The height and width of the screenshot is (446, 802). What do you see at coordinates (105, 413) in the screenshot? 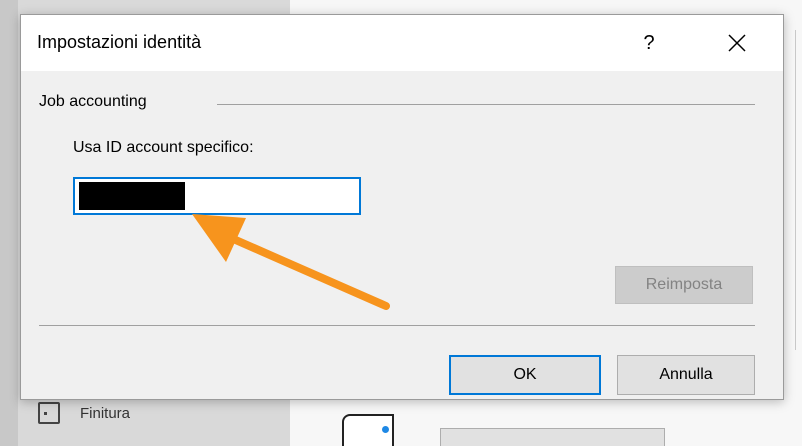
I see `background-sidebar-item-label: Finitura` at bounding box center [105, 413].